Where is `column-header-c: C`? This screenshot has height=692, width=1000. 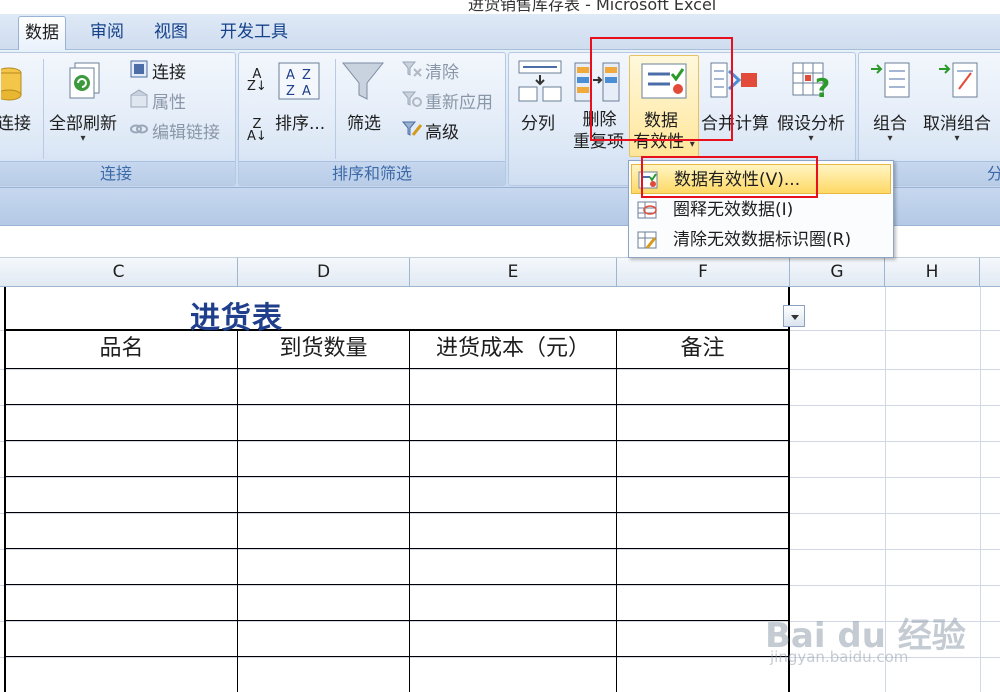
column-header-c: C is located at coordinates (119, 272).